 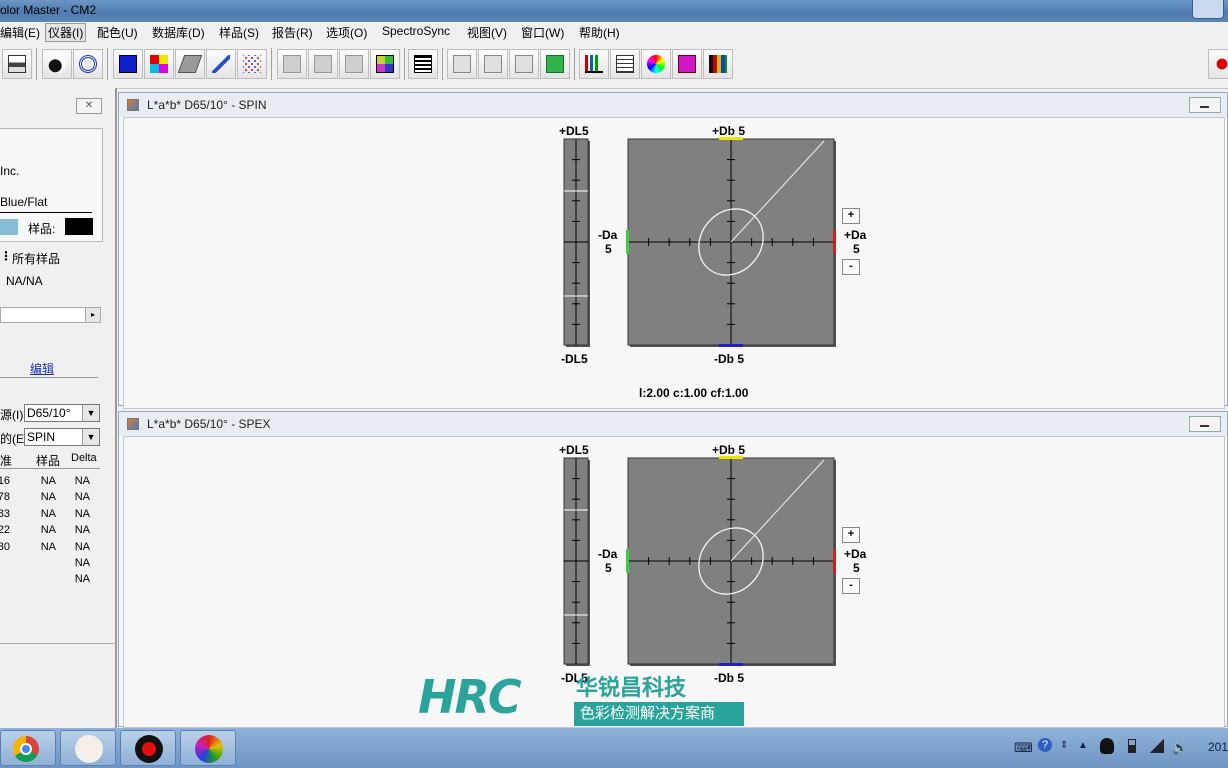 What do you see at coordinates (89, 106) in the screenshot?
I see `close-panel-button: ✕` at bounding box center [89, 106].